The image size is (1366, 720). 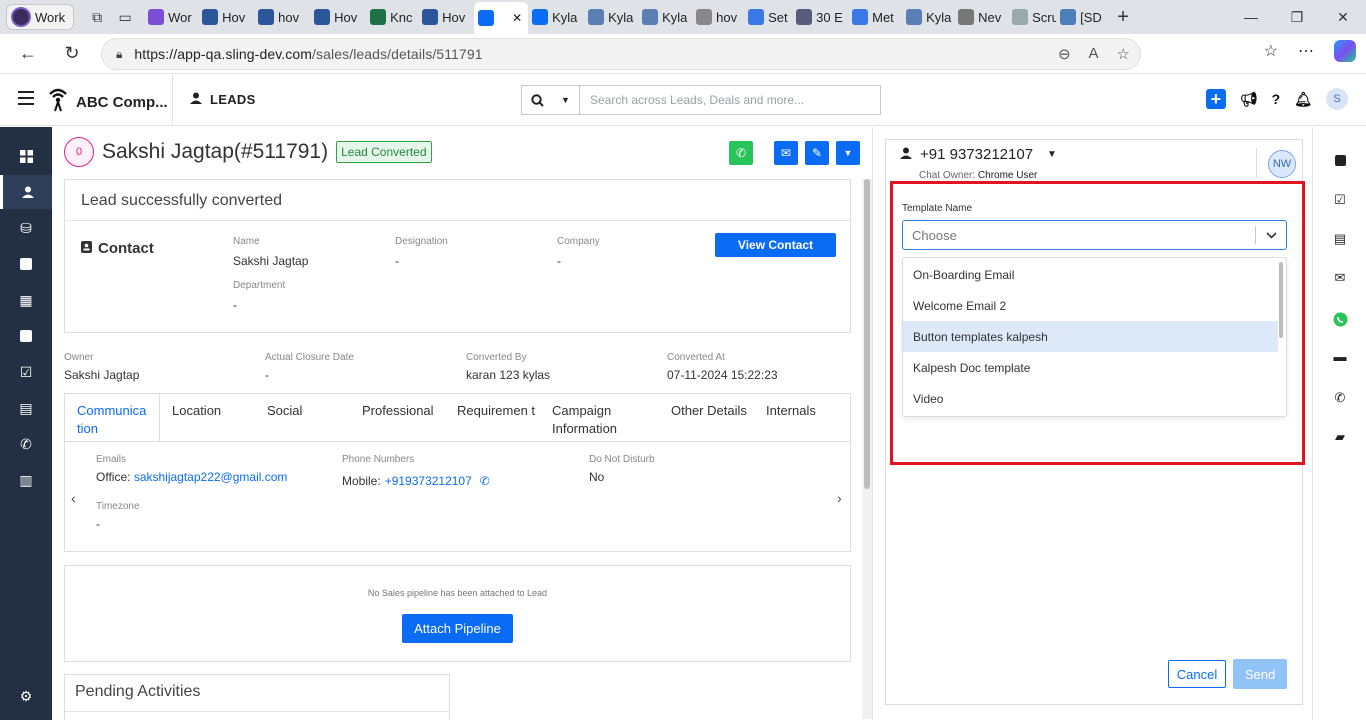 I want to click on browser-tab: Scru, so click(x=1032, y=17).